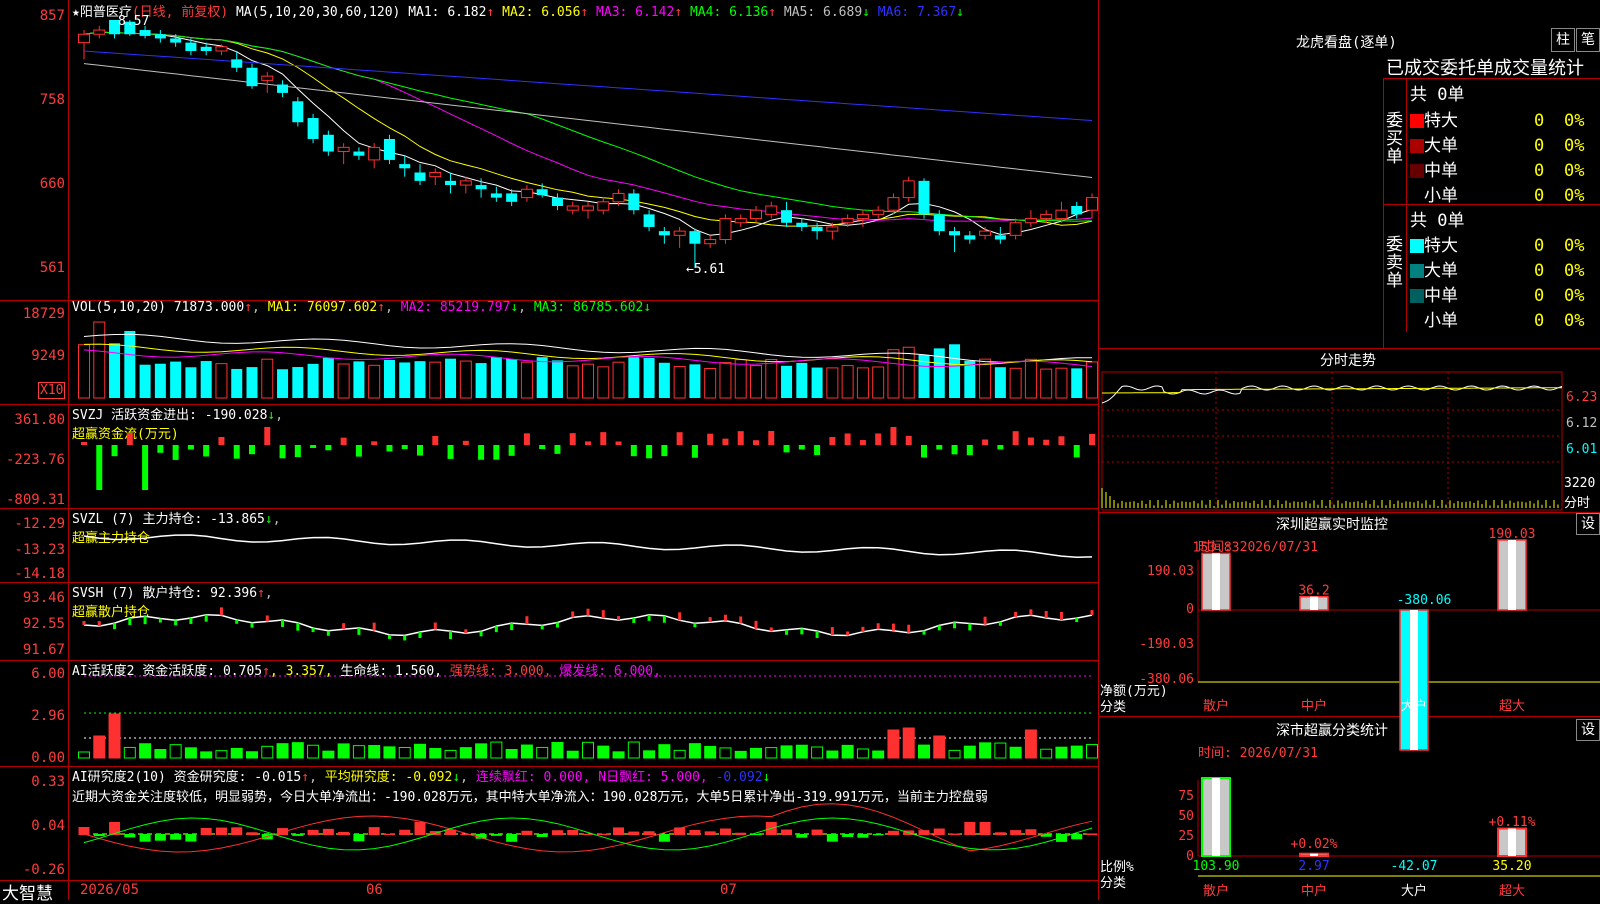  I want to click on intraday-vol-unit: 分时, so click(1577, 503).